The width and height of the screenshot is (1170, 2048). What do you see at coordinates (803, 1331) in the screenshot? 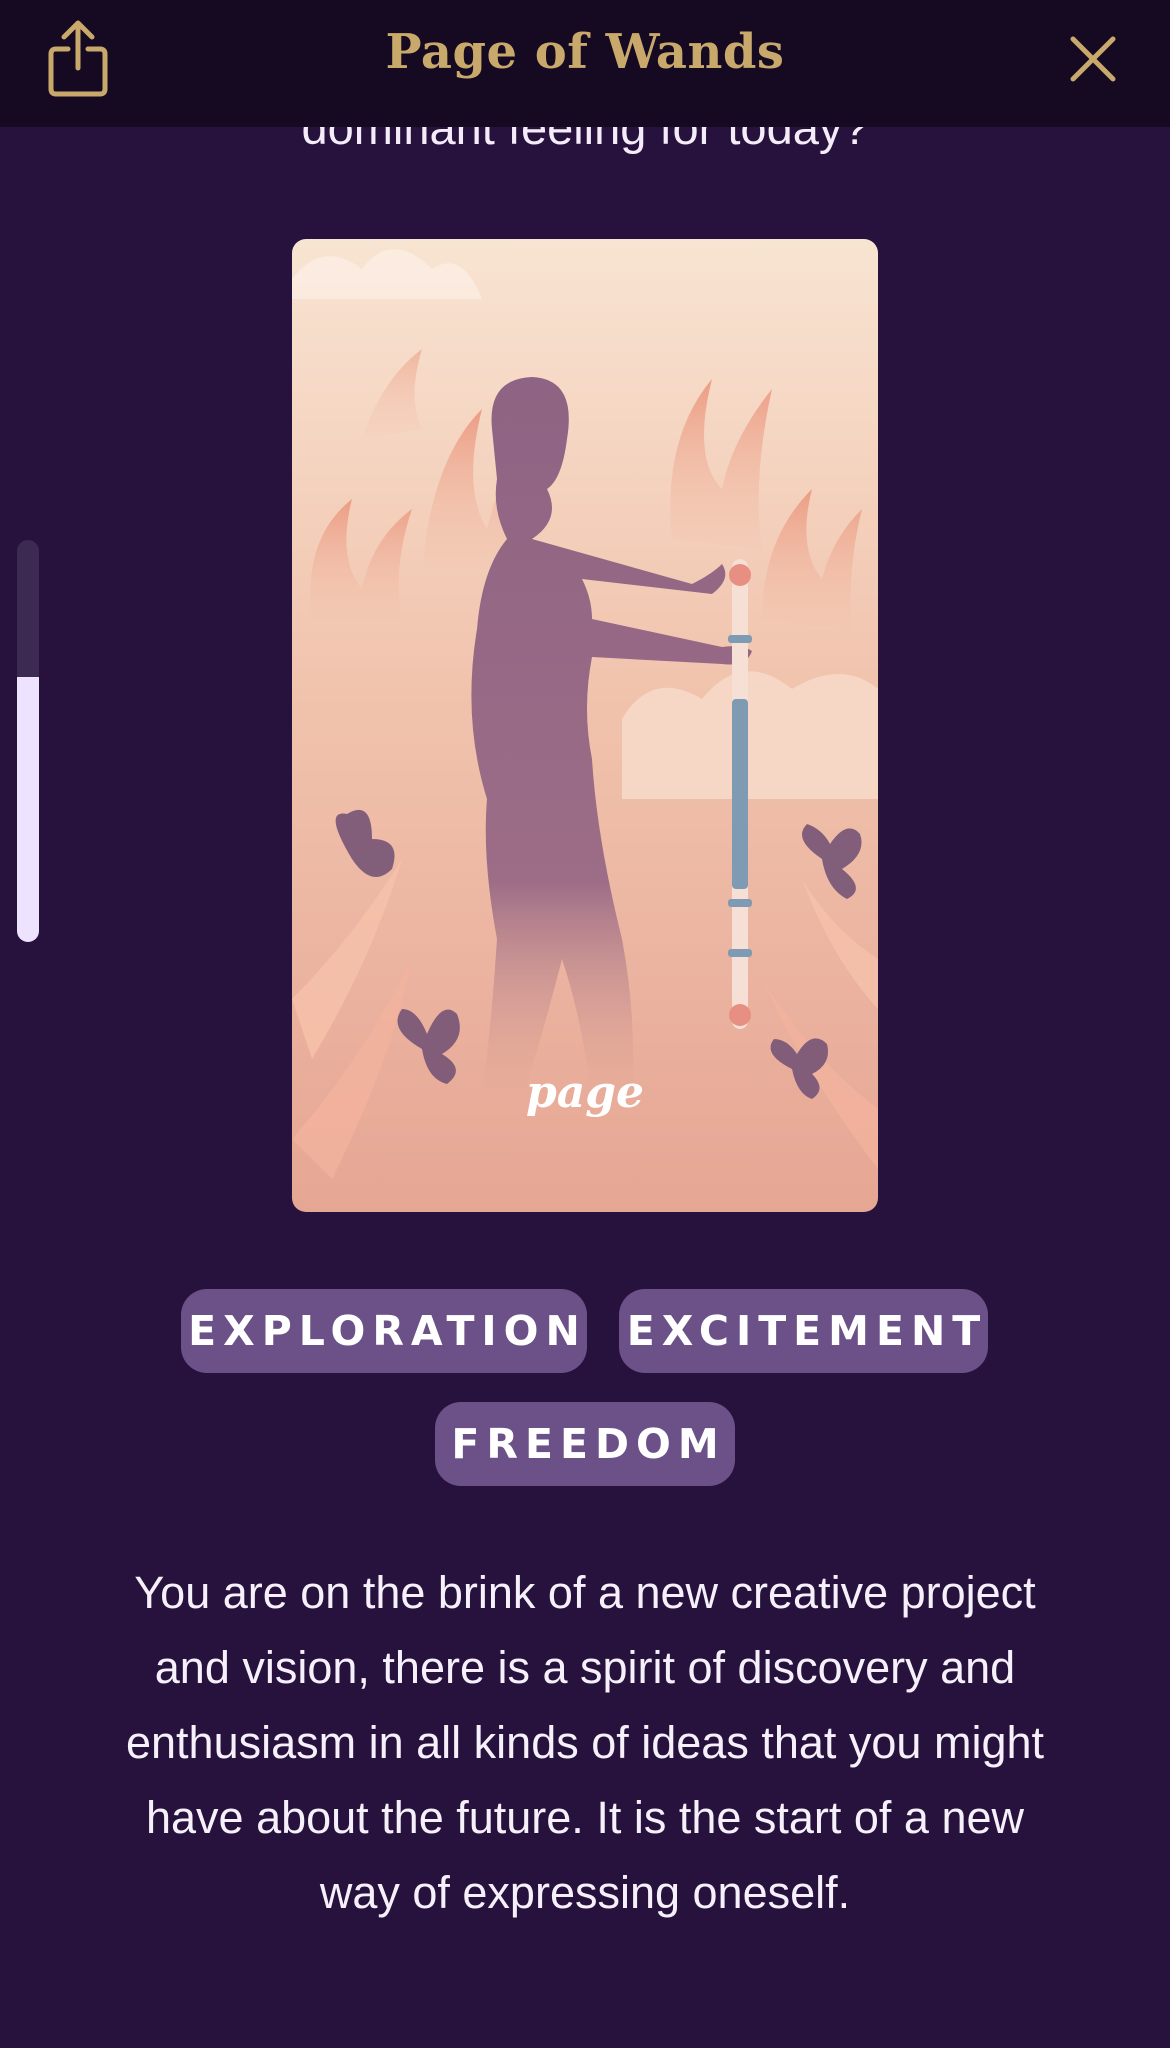
I see `tag-excitement: EXCITEMENT` at bounding box center [803, 1331].